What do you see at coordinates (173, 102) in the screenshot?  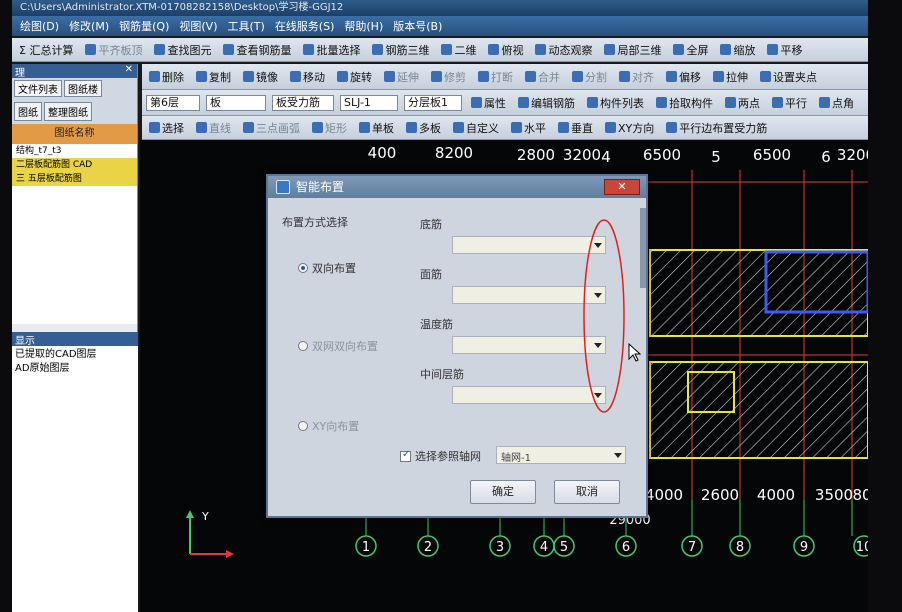 I see `floor-select: 第6层` at bounding box center [173, 102].